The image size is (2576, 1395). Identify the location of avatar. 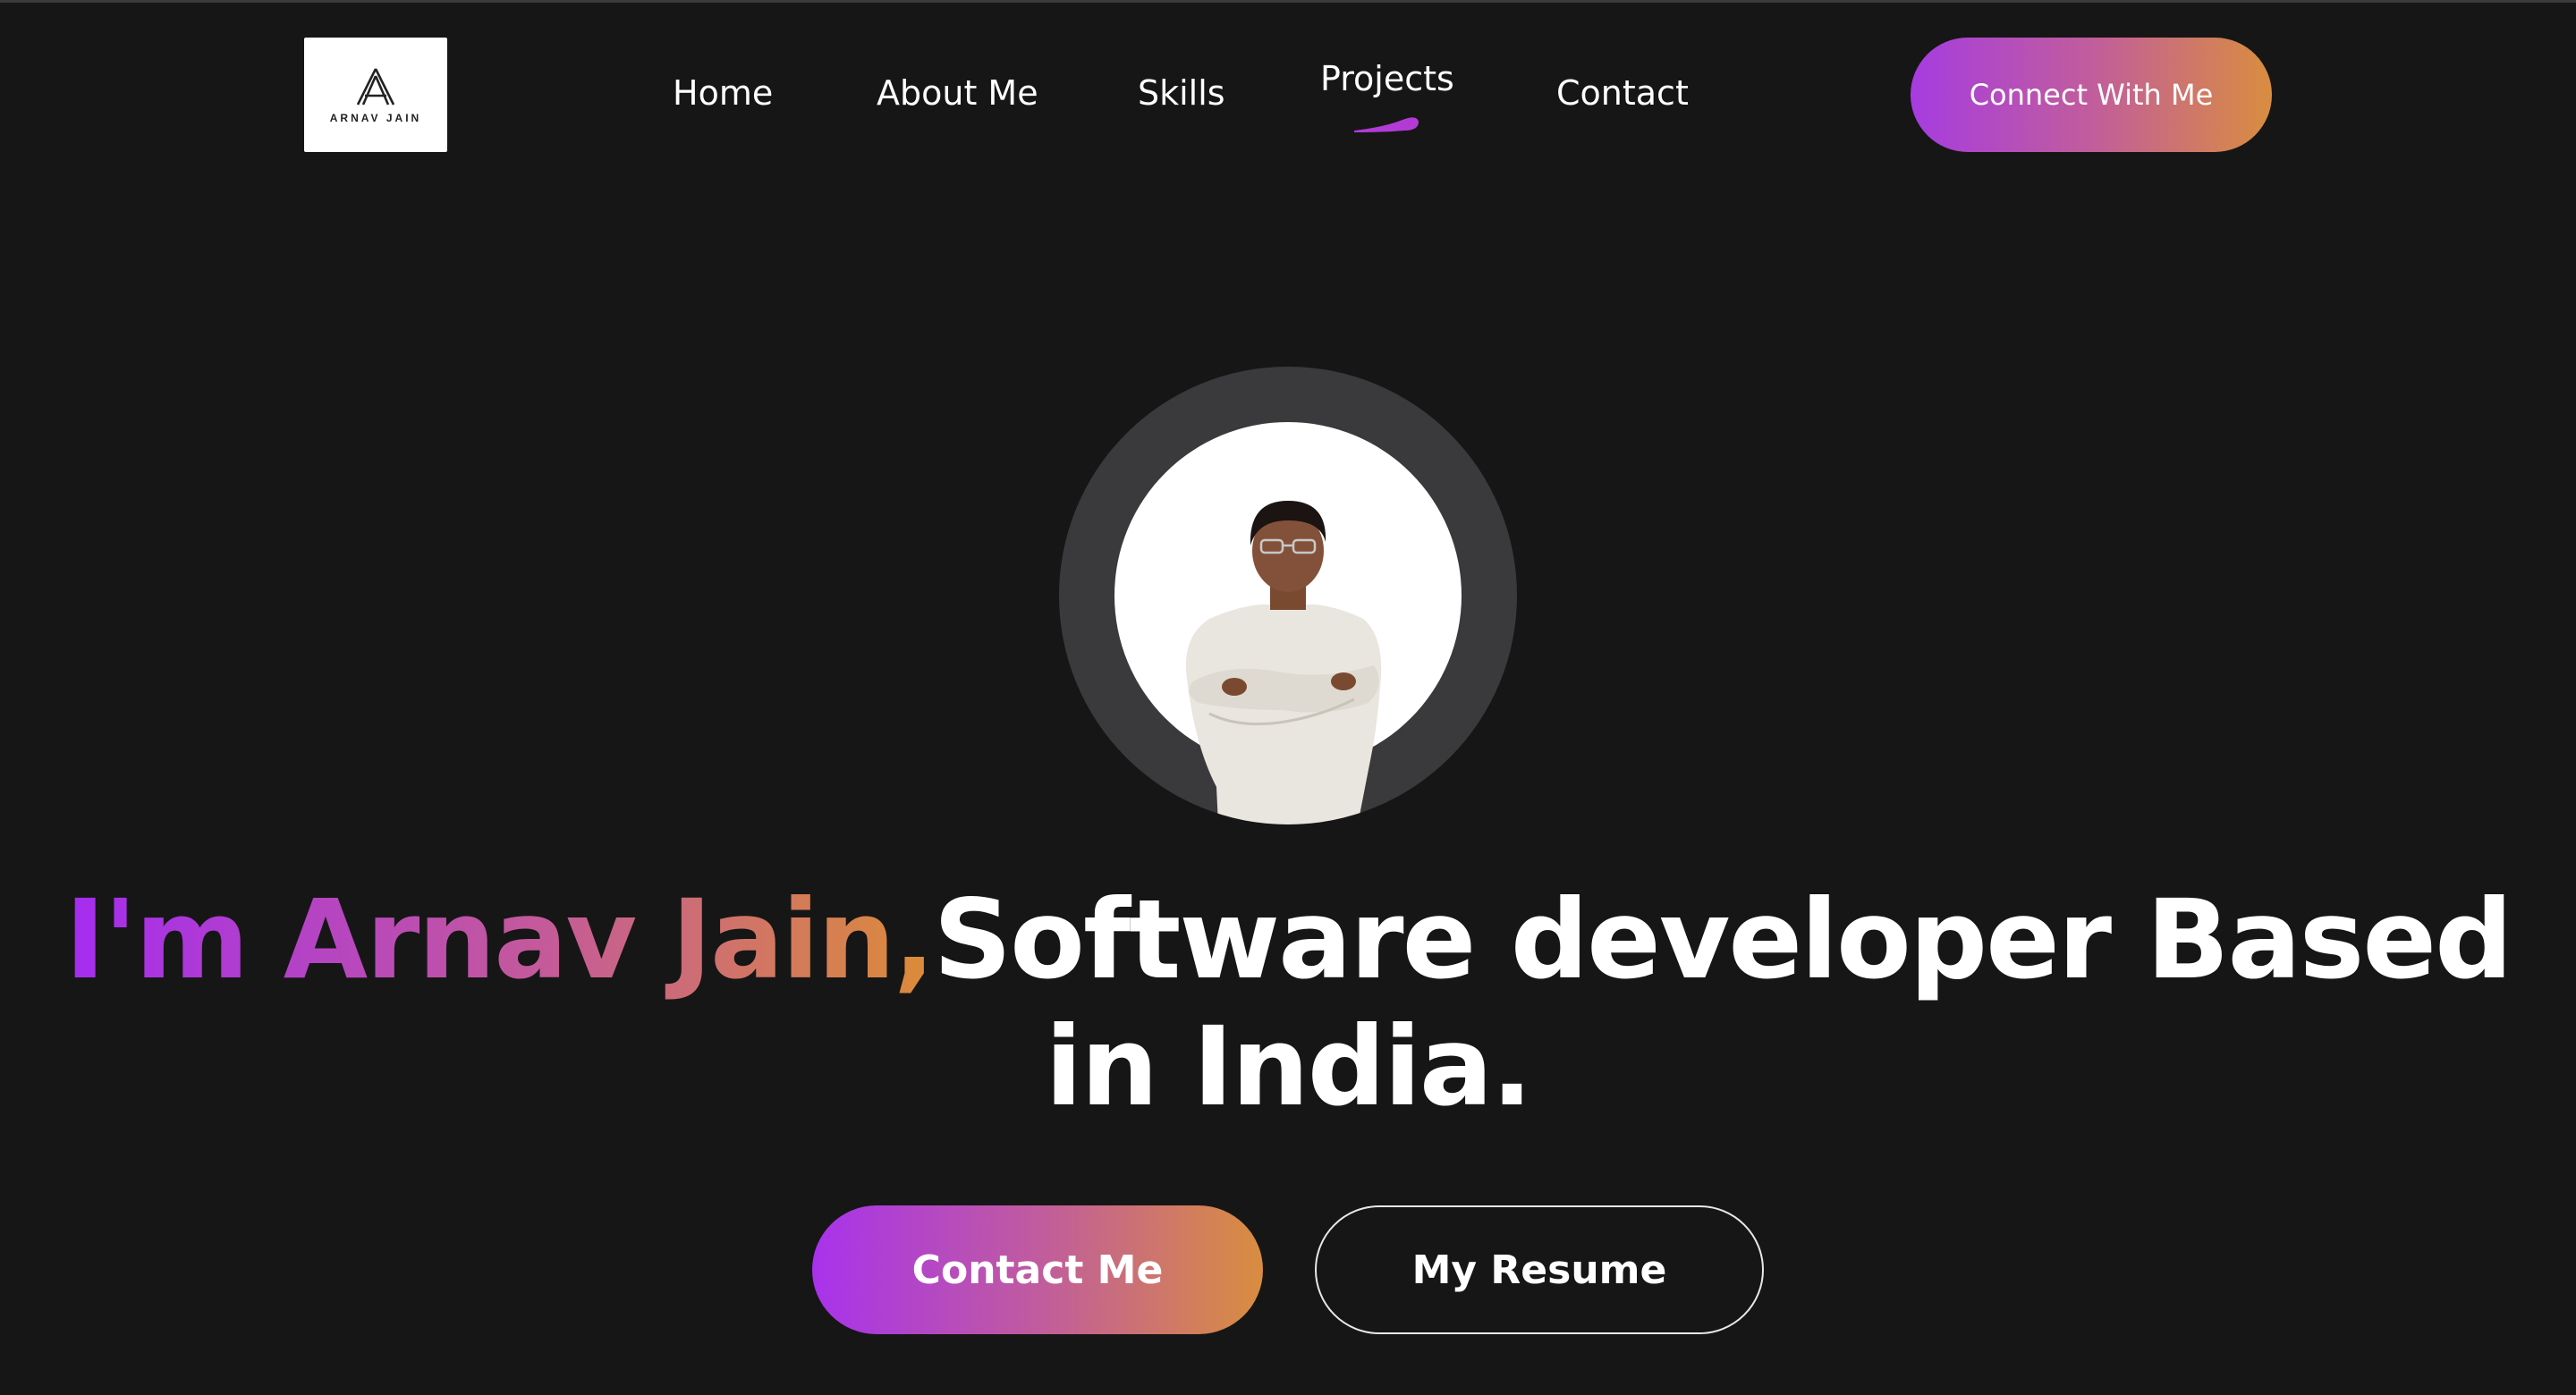
(1288, 595).